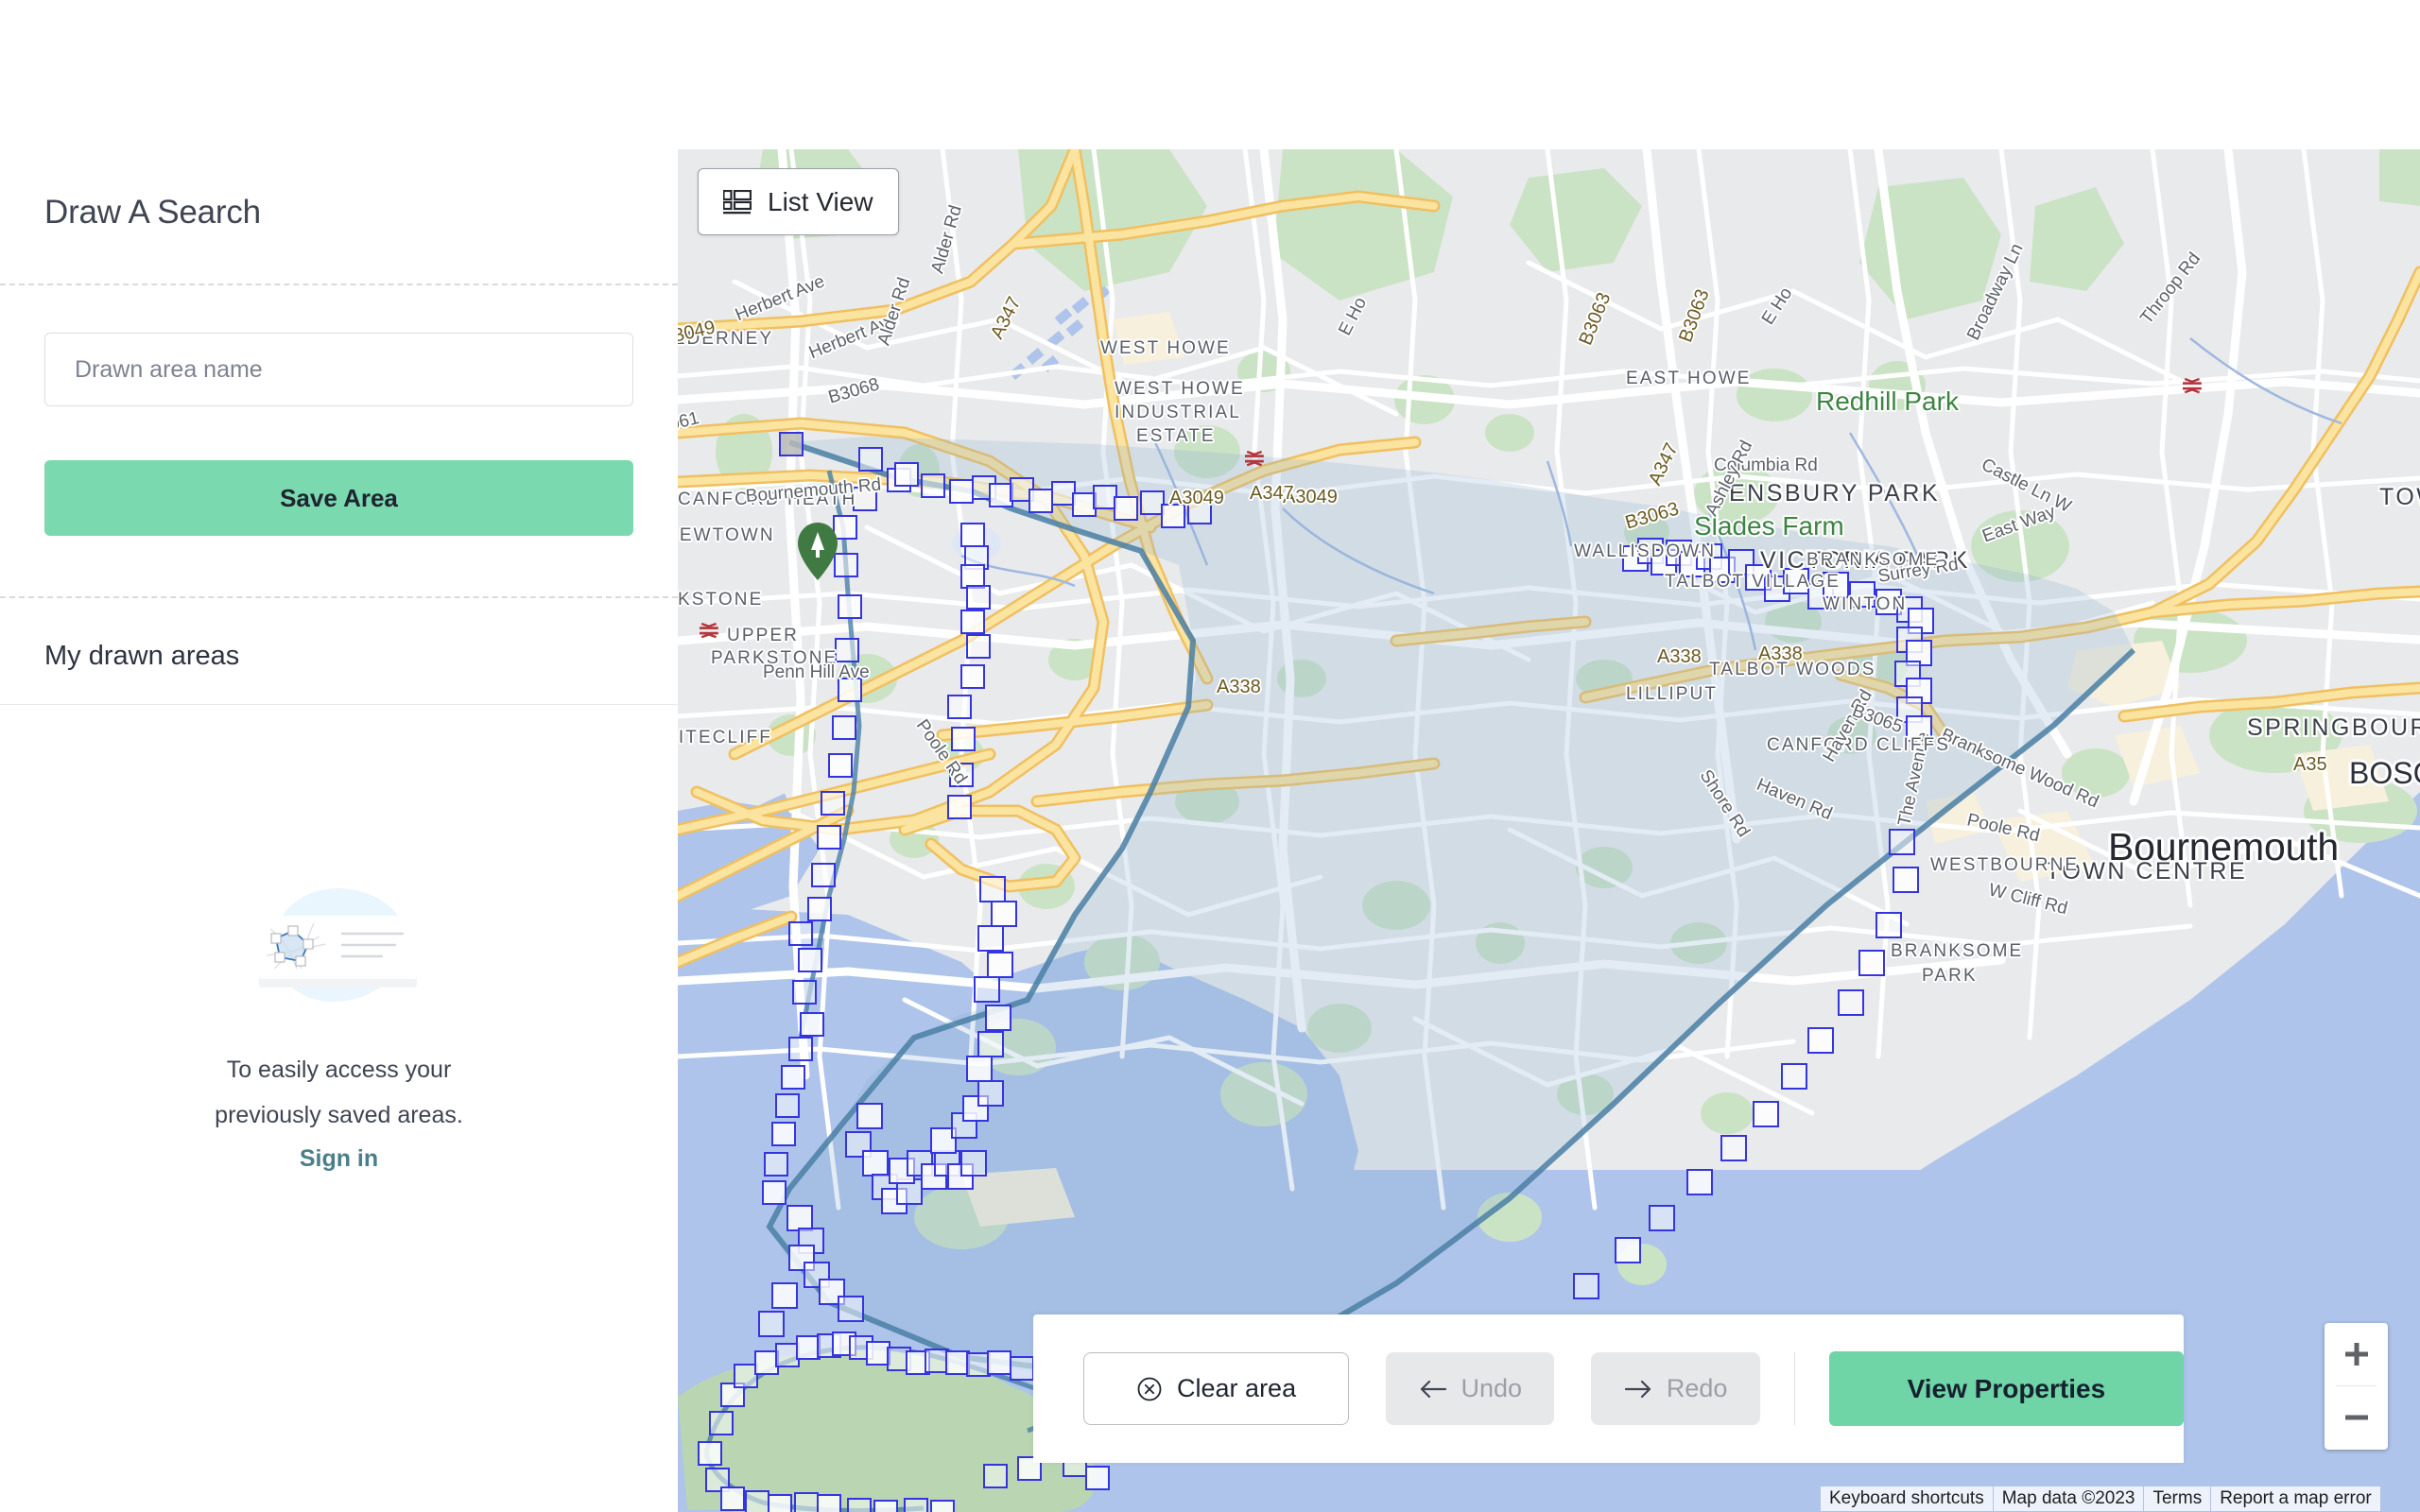 The width and height of the screenshot is (2420, 1512). Describe the element at coordinates (1492, 1388) in the screenshot. I see `undo-label: Undo` at that location.